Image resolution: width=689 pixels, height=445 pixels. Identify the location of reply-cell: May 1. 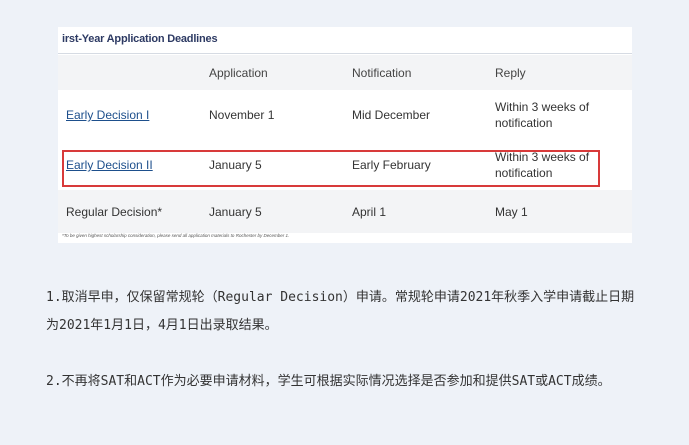
(559, 211).